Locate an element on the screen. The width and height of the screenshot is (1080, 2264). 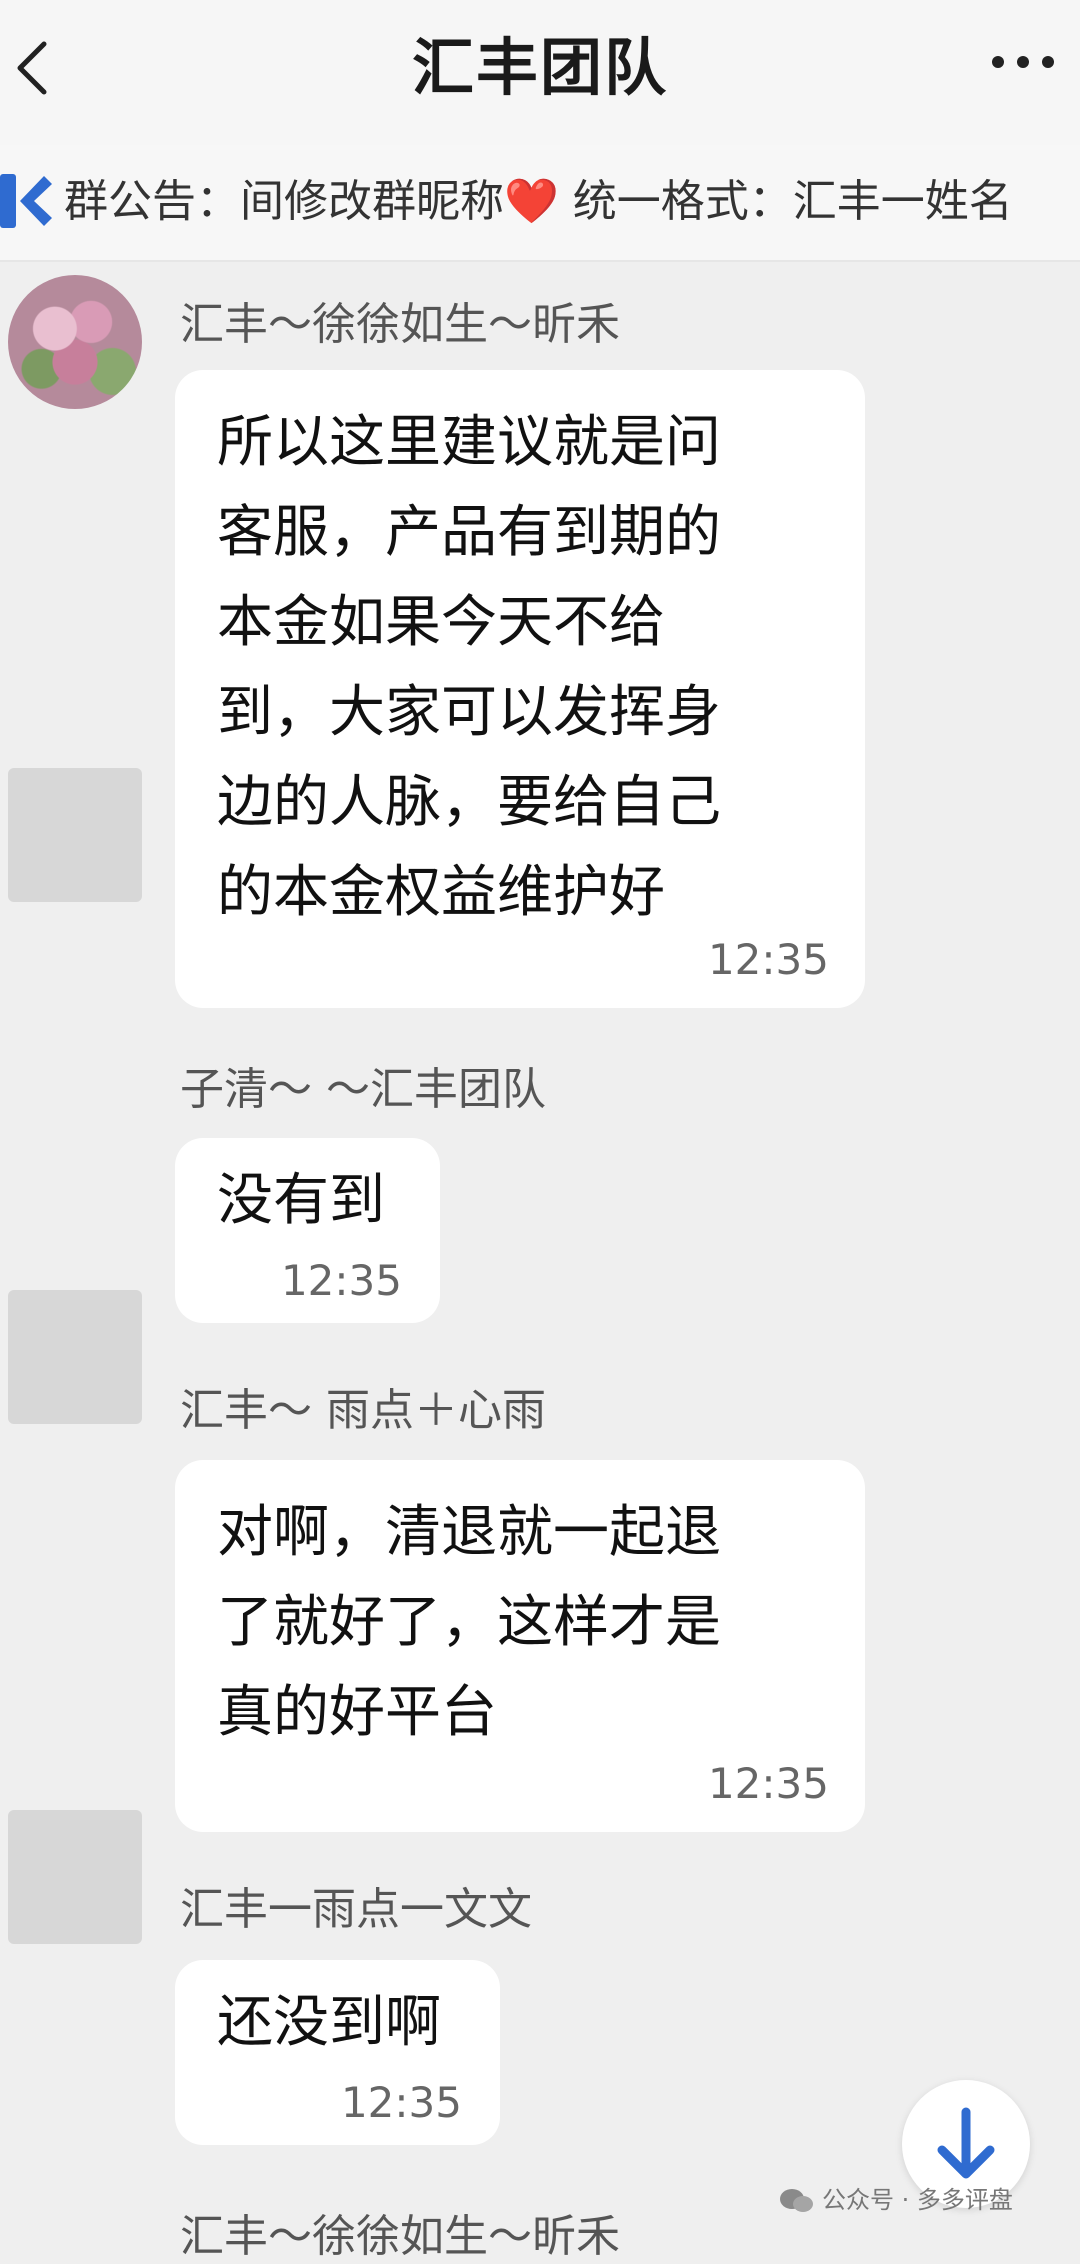
announcement-icon is located at coordinates (26, 201).